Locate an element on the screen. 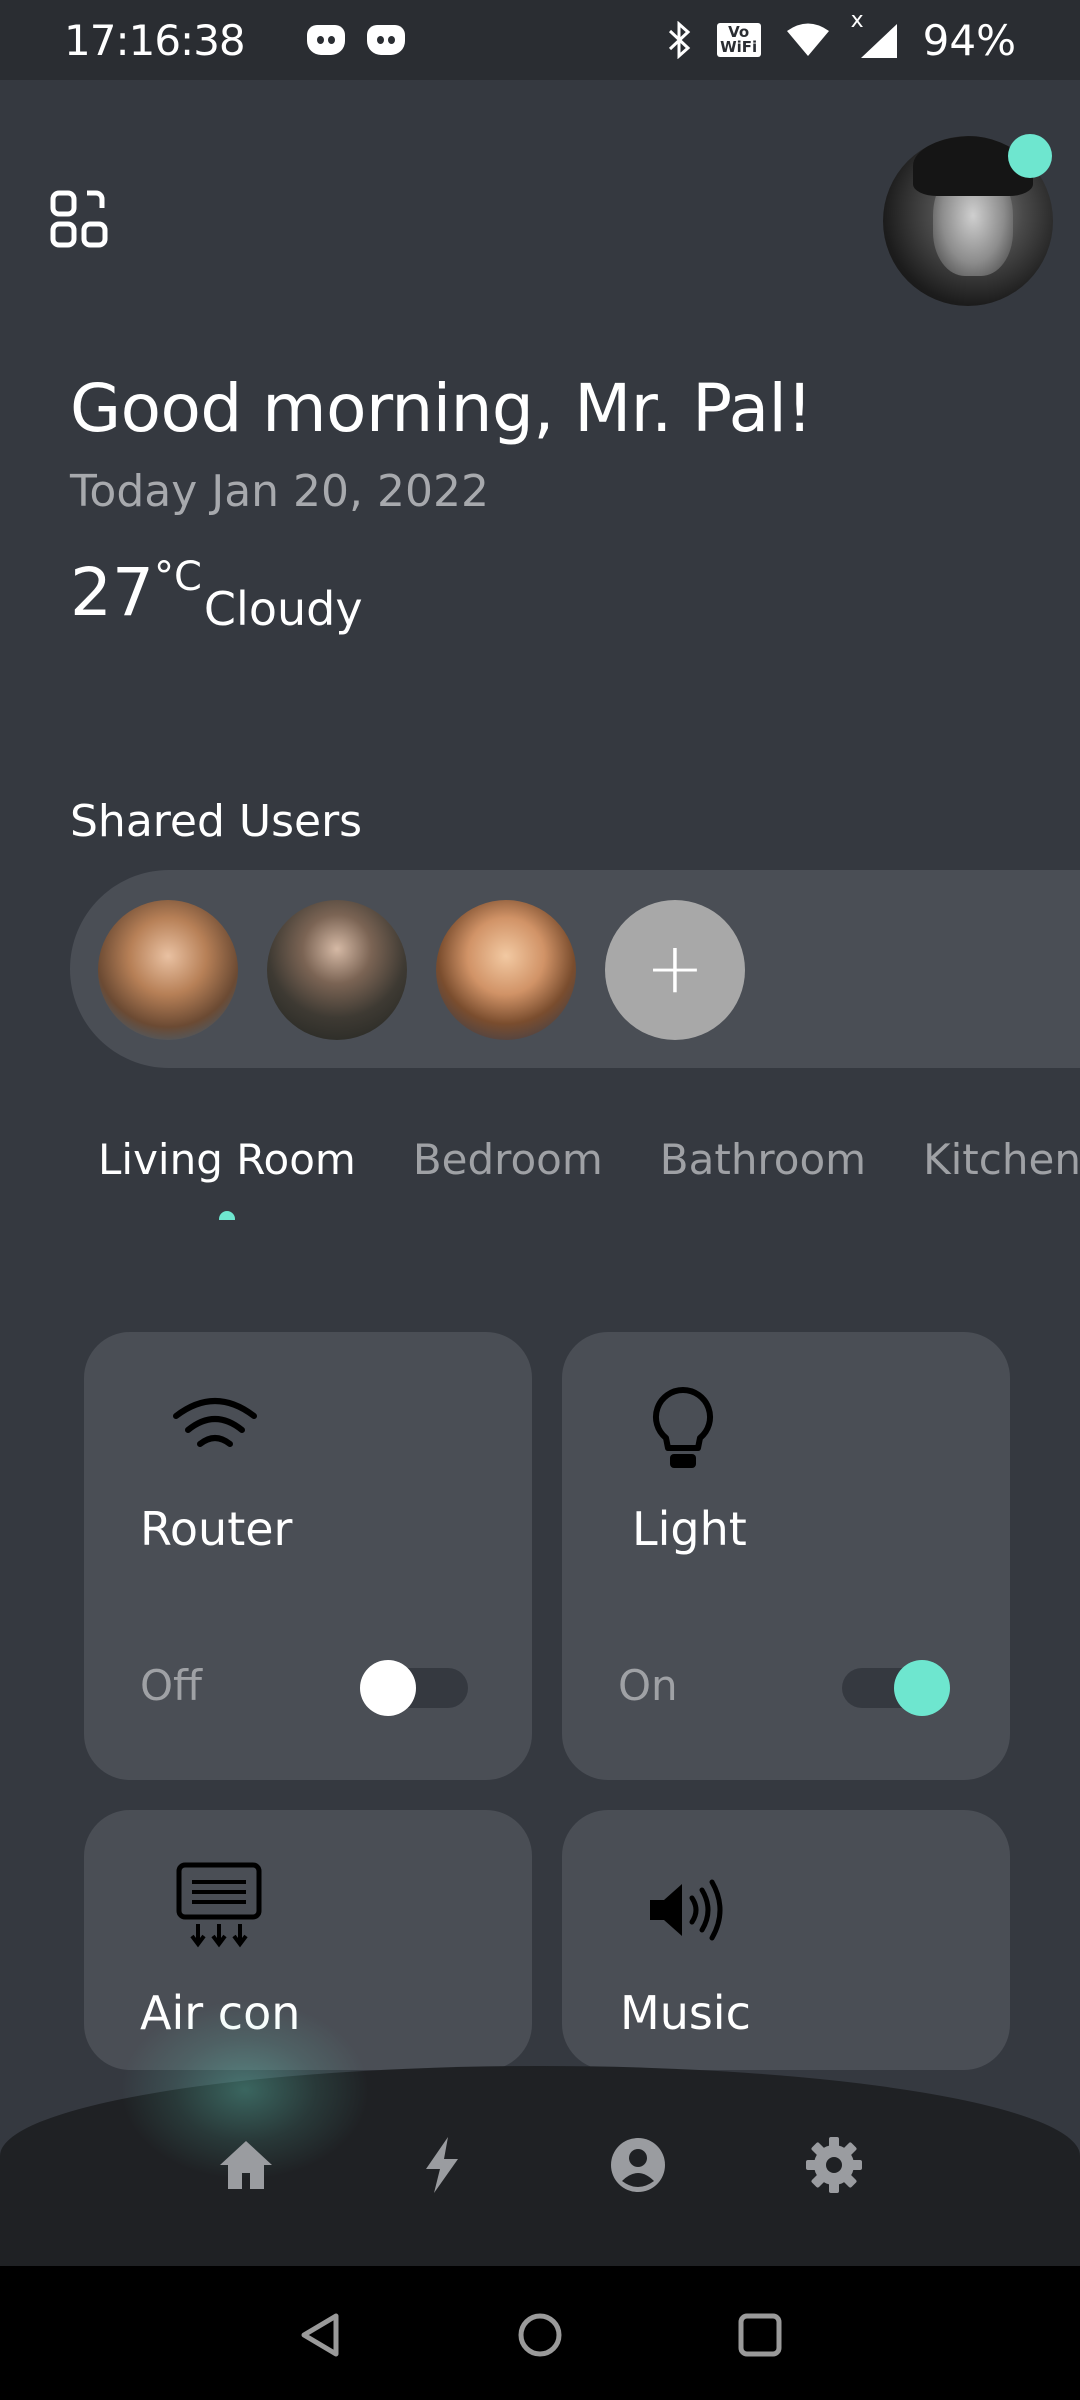 The image size is (1080, 2400). add-user-button: + is located at coordinates (675, 970).